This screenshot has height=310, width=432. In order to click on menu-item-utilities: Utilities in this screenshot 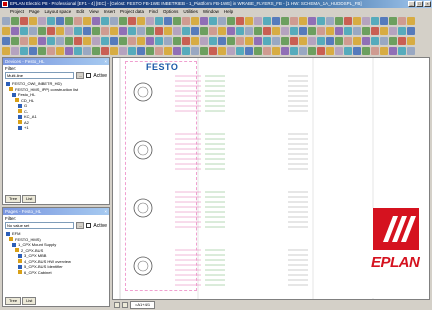, I will do `click(190, 11)`.